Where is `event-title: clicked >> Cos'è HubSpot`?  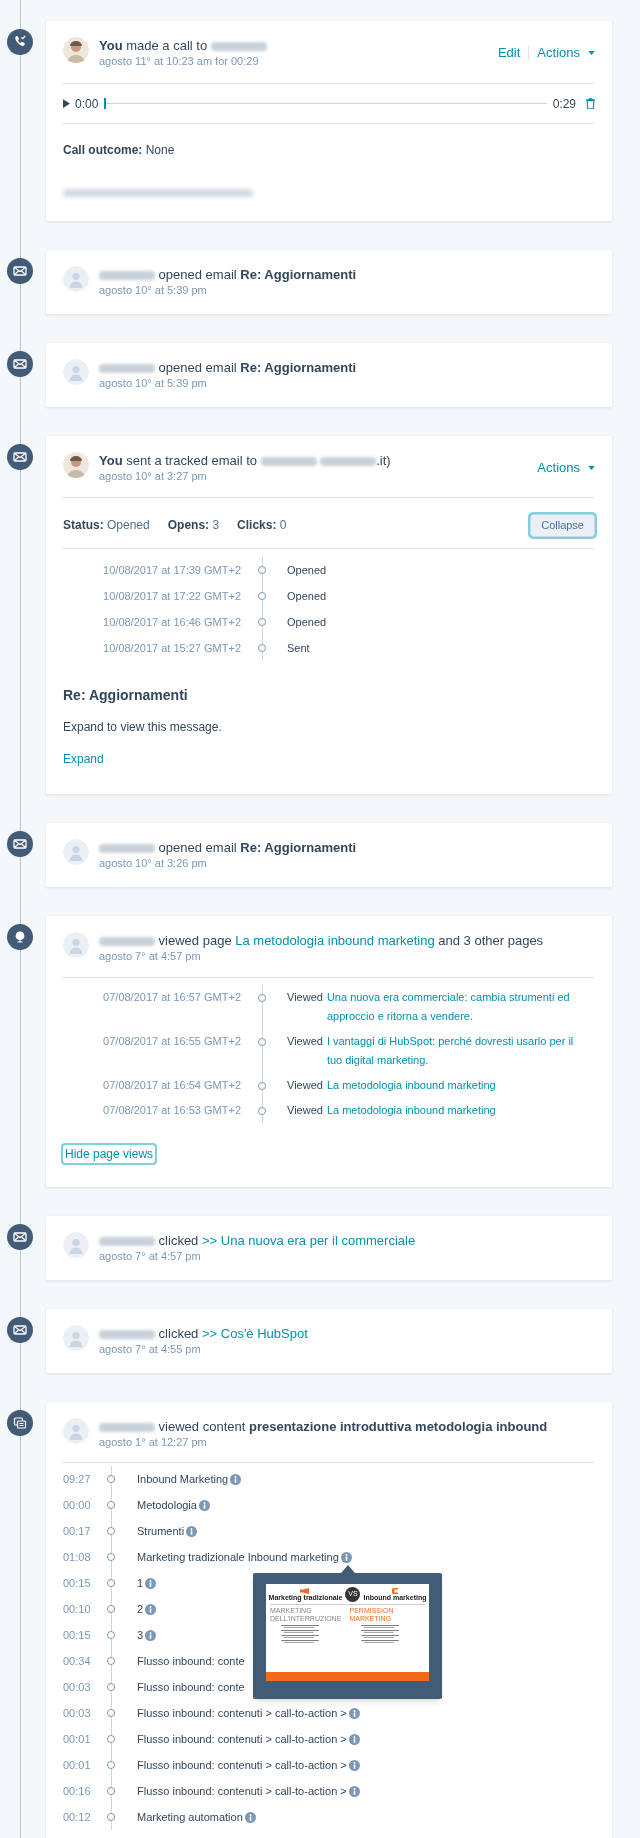
event-title: clicked >> Cos'è HubSpot is located at coordinates (203, 1333).